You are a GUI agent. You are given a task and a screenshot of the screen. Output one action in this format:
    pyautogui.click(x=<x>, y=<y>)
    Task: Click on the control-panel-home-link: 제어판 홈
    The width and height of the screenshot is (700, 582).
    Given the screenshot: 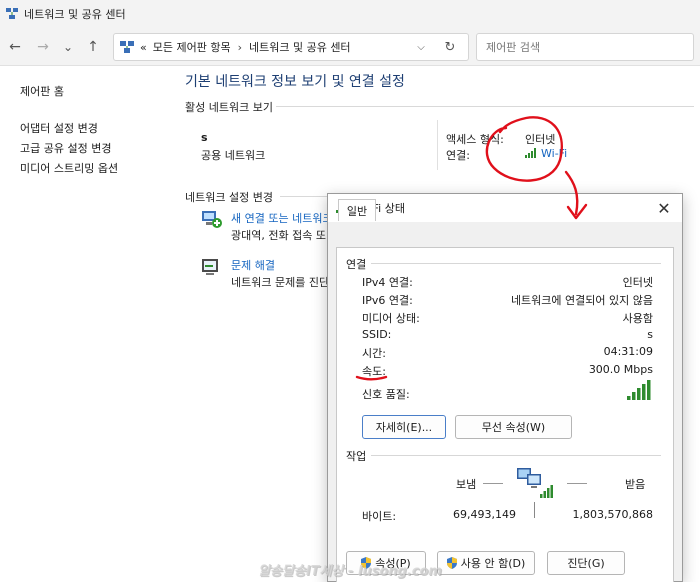 What is the action you would take?
    pyautogui.click(x=69, y=91)
    